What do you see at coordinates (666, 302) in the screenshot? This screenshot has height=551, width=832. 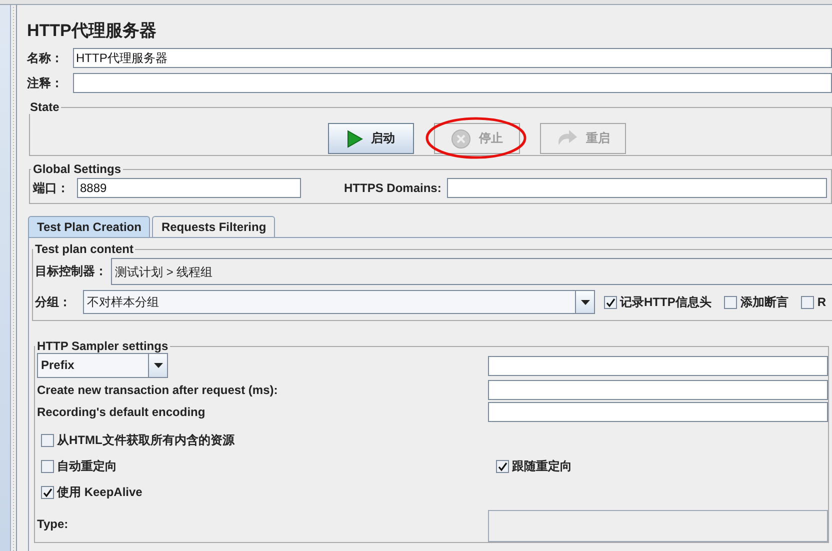 I see `checkbox-label: 记录HTTP信息头` at bounding box center [666, 302].